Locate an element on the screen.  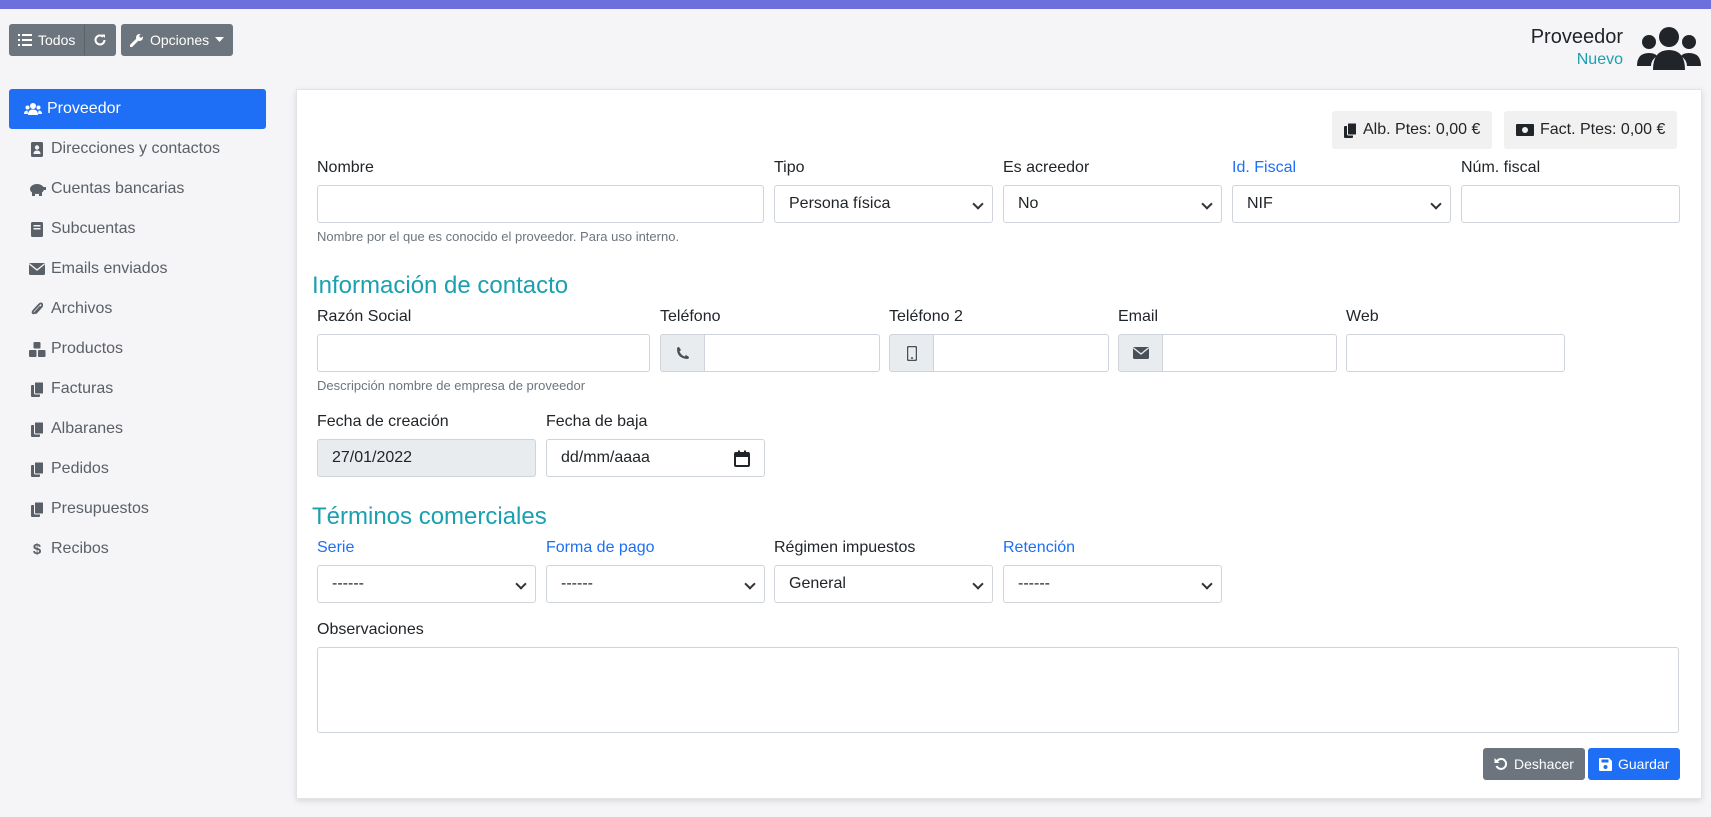
envelope-icon is located at coordinates (1140, 353).